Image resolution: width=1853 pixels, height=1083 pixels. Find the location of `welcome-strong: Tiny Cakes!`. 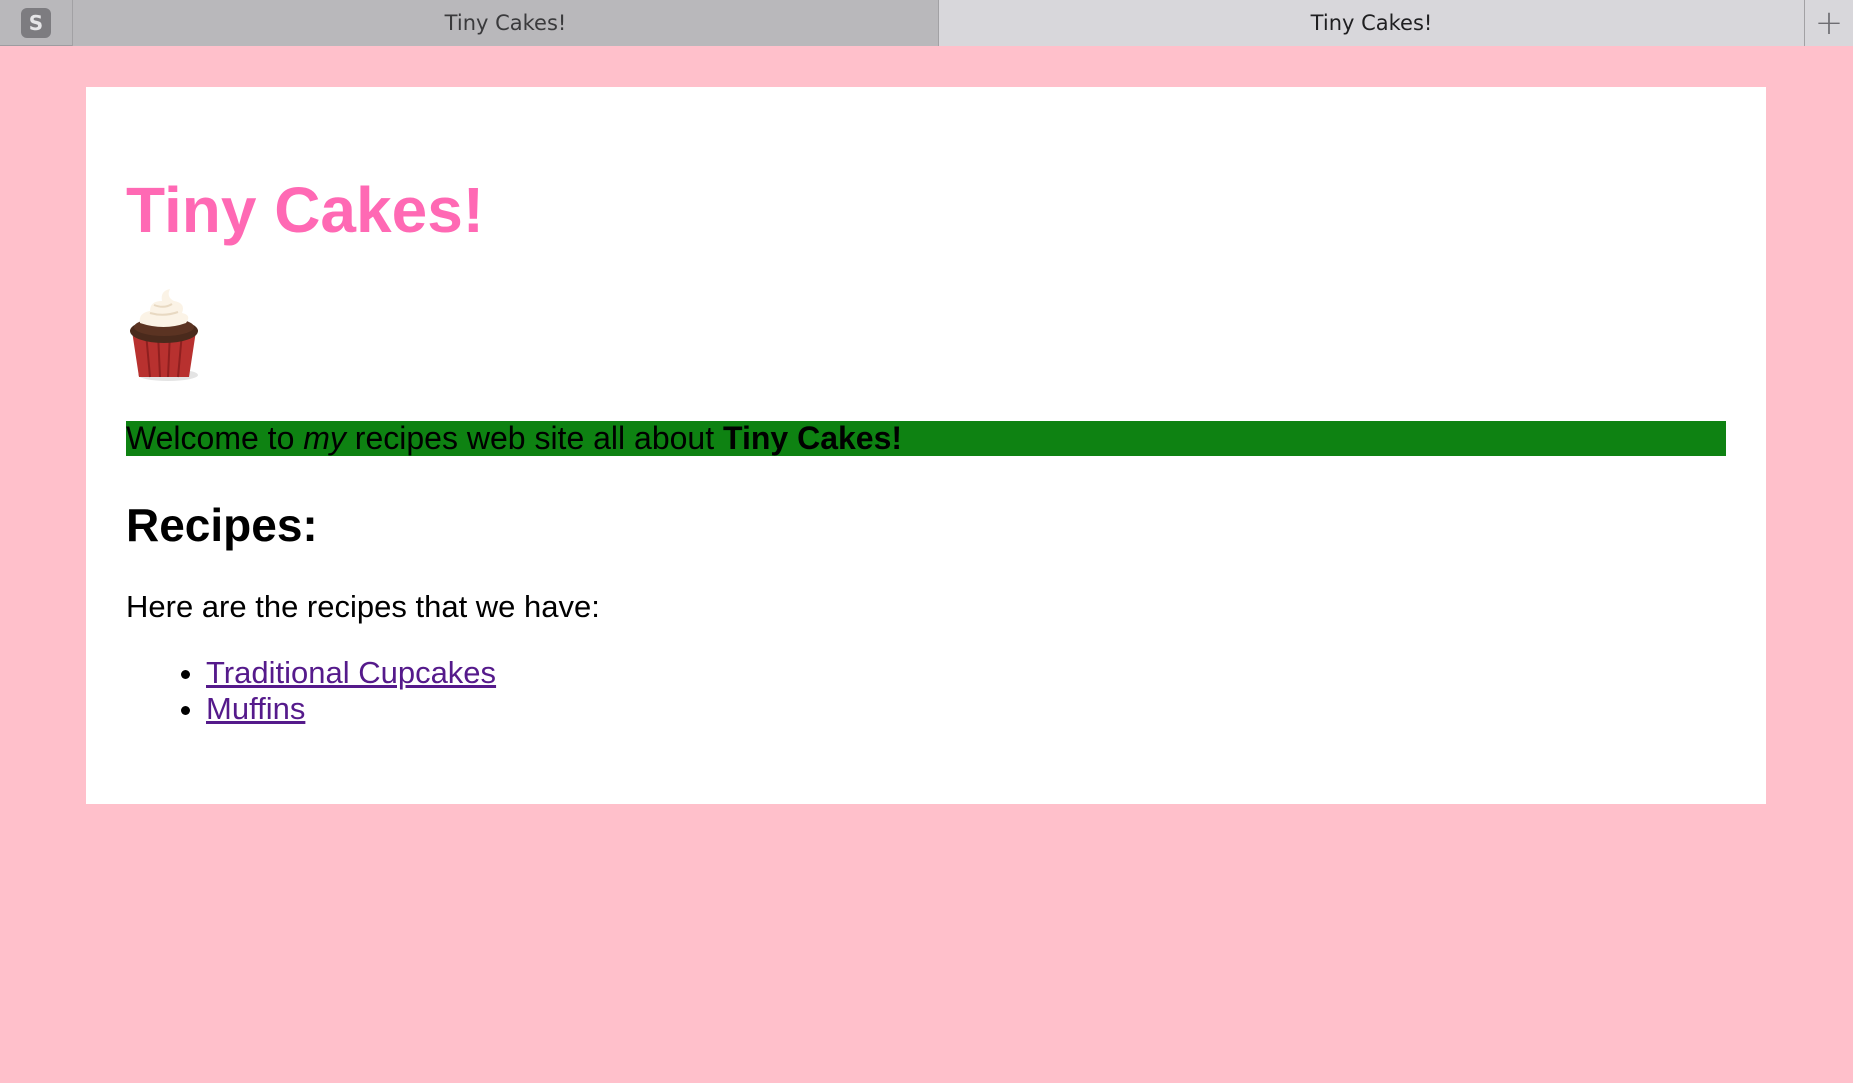

welcome-strong: Tiny Cakes! is located at coordinates (813, 438).